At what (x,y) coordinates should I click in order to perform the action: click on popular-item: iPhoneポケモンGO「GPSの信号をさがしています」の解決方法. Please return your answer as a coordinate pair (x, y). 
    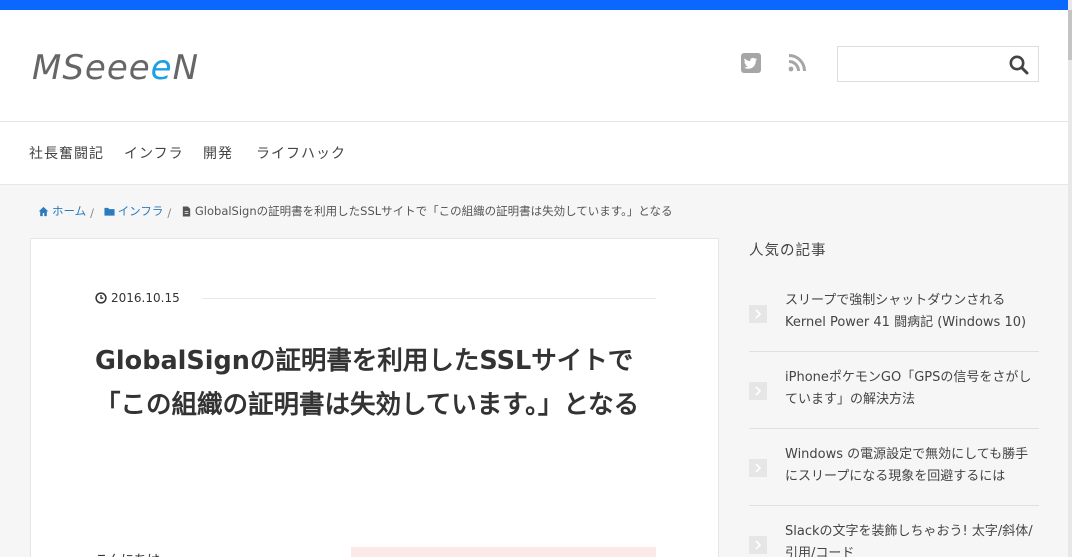
    Looking at the image, I should click on (894, 390).